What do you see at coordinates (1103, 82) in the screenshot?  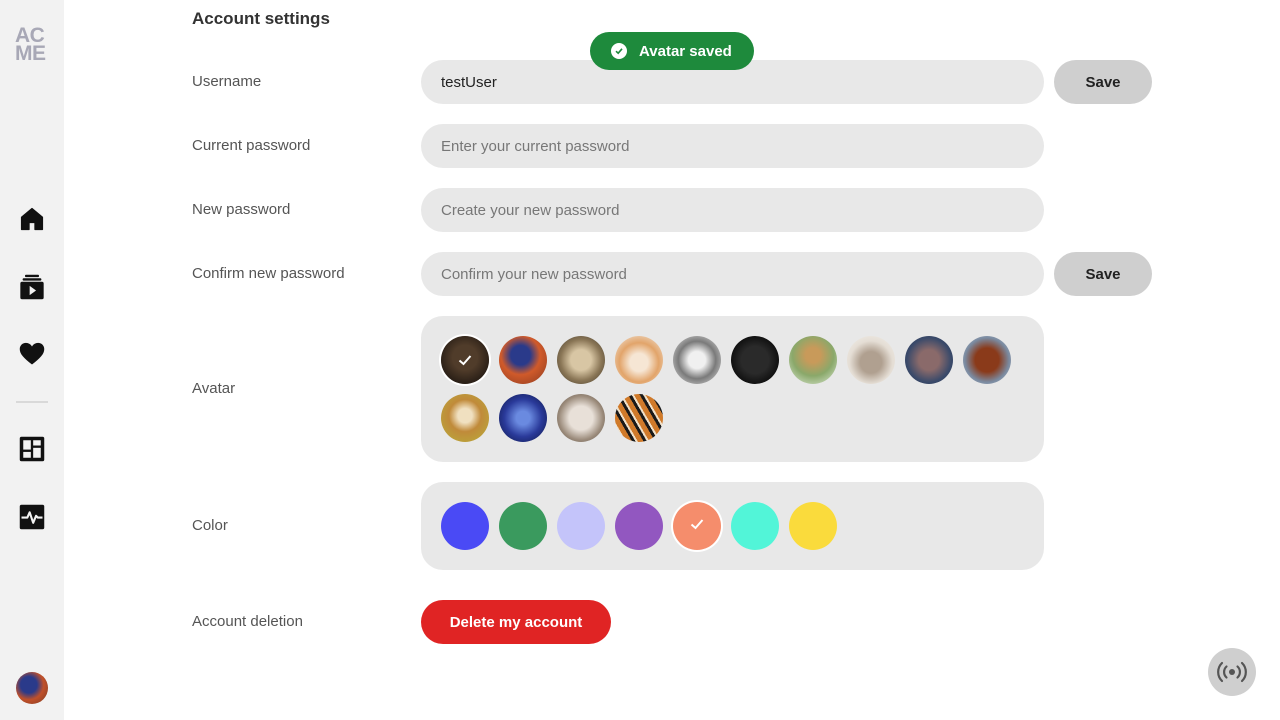 I see `save-username-button: Save` at bounding box center [1103, 82].